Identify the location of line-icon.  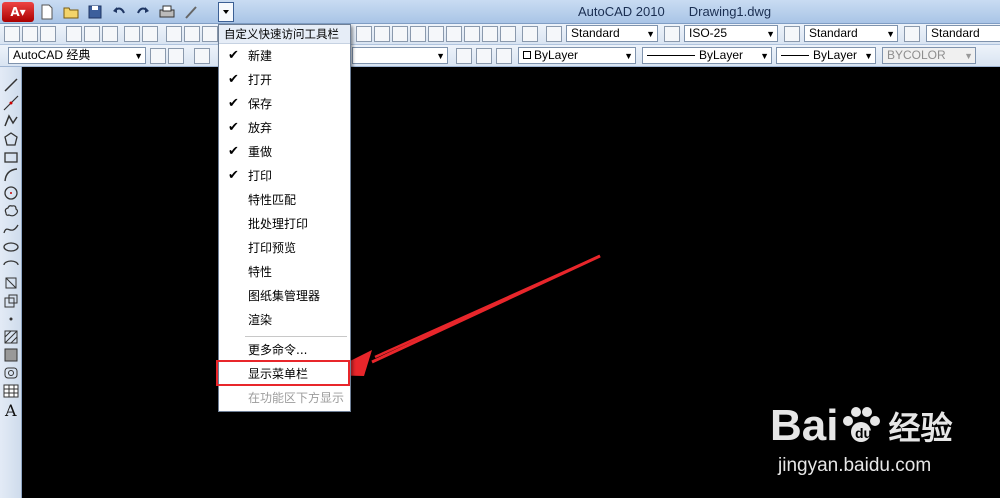
(11, 85).